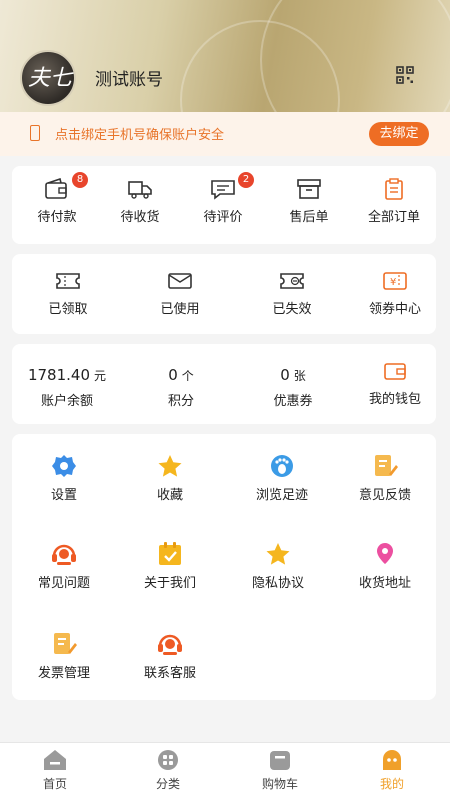 Image resolution: width=450 pixels, height=800 pixels. I want to click on service-faq: 常见问题, so click(64, 566).